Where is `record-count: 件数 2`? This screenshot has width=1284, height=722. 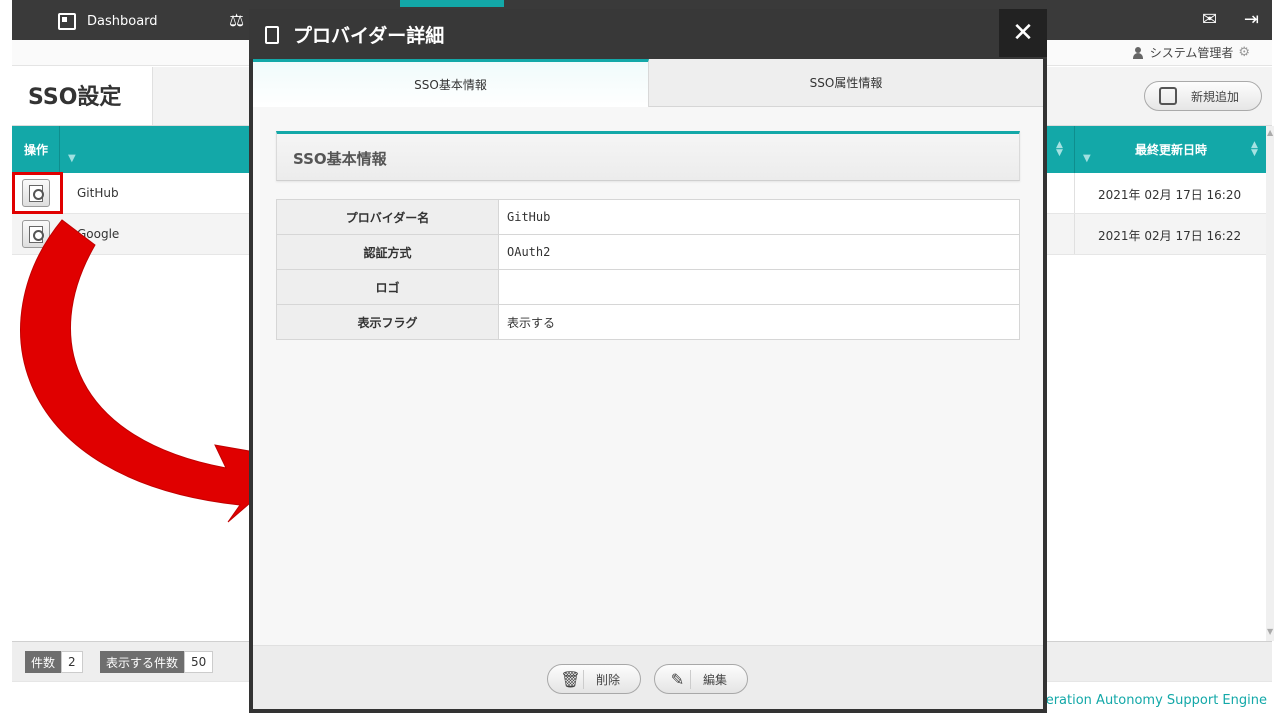 record-count: 件数 2 is located at coordinates (54, 662).